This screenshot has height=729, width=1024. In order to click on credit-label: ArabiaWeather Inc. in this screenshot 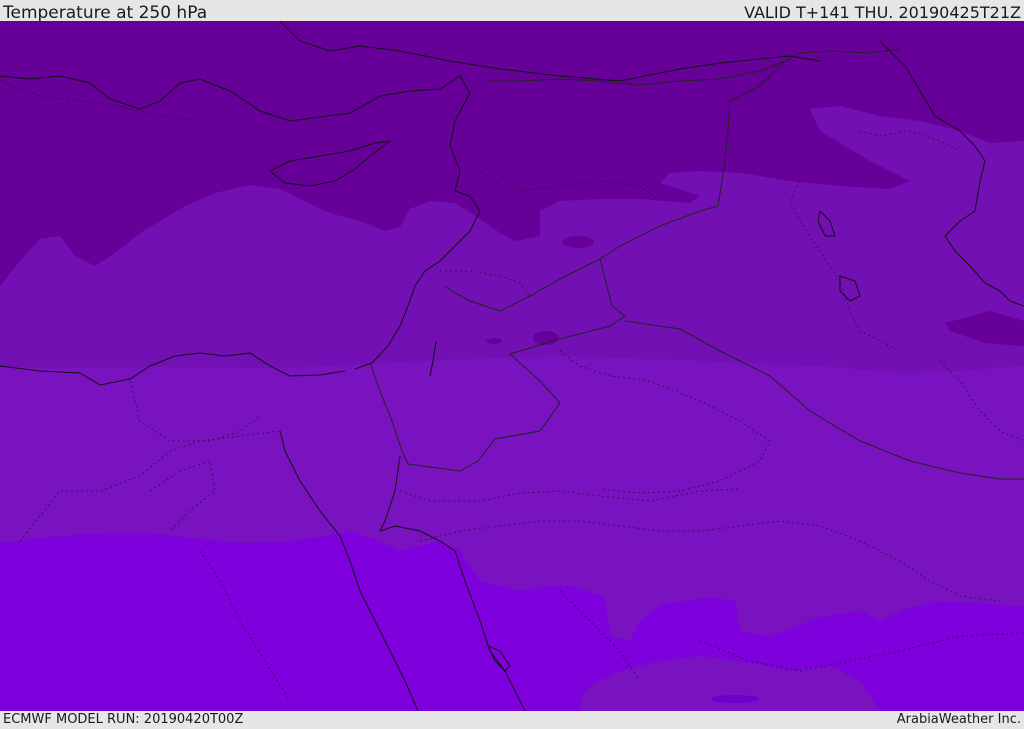, I will do `click(958, 719)`.